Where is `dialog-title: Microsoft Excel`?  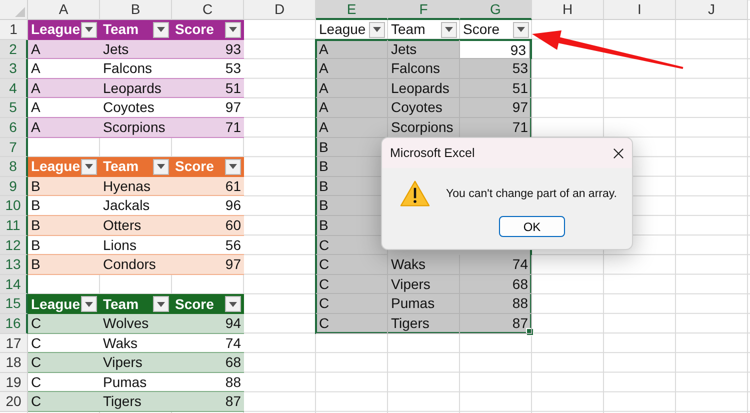 dialog-title: Microsoft Excel is located at coordinates (432, 153).